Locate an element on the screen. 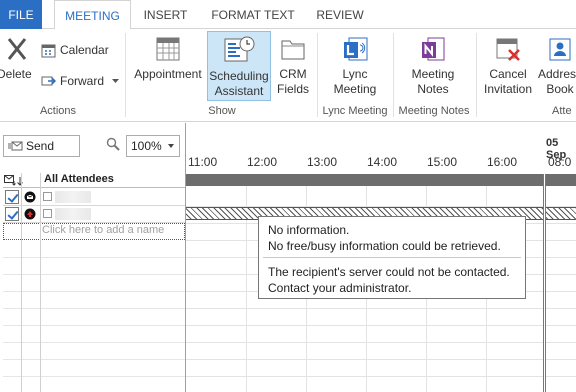  cancel-invitation-label-2: Invitation is located at coordinates (508, 89).